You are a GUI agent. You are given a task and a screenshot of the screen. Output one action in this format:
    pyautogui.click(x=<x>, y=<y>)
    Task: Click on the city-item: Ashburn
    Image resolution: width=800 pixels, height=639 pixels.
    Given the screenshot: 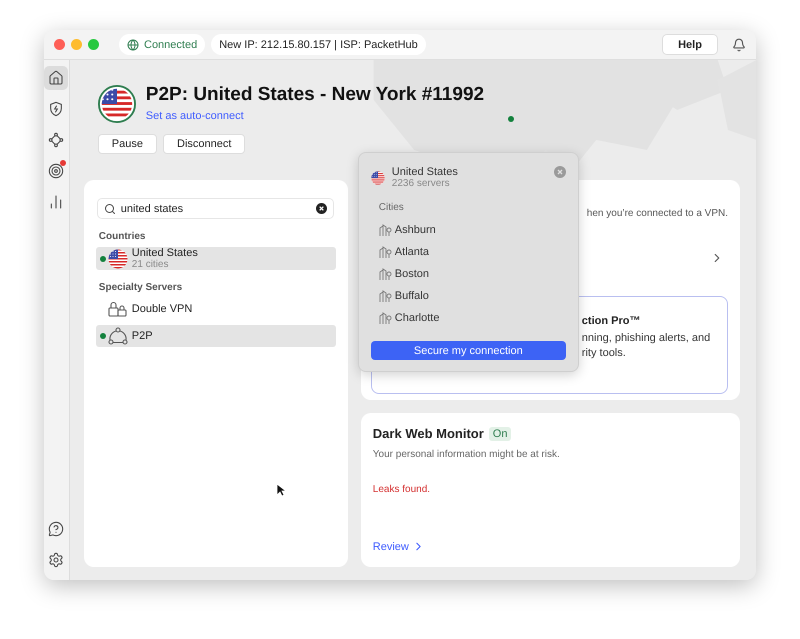 What is the action you would take?
    pyautogui.click(x=468, y=230)
    